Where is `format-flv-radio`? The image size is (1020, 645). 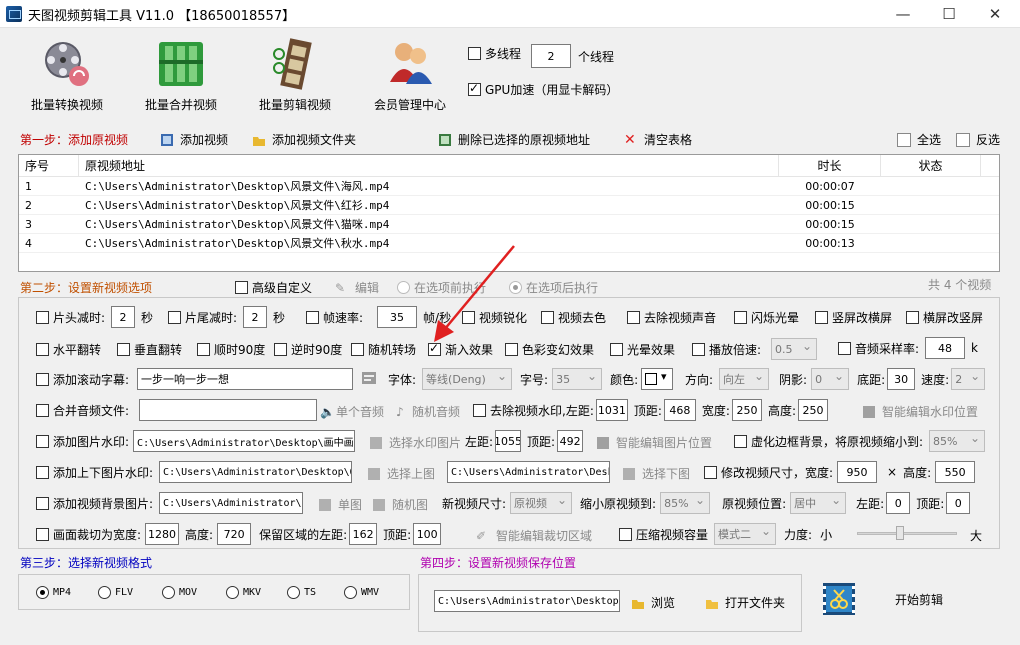 format-flv-radio is located at coordinates (104, 592).